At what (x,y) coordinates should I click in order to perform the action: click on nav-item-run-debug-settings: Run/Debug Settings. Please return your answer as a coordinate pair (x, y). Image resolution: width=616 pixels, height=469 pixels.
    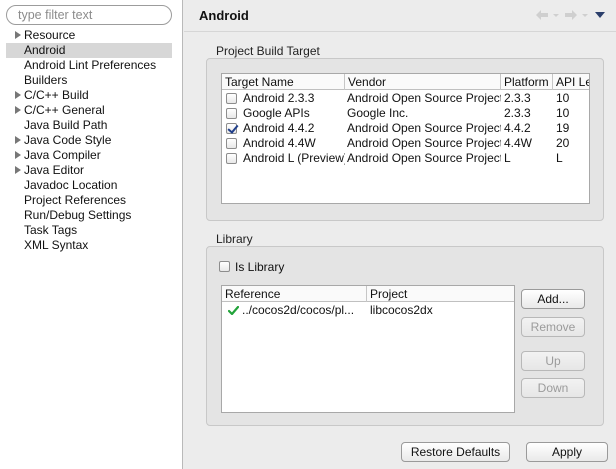
    Looking at the image, I should click on (89, 215).